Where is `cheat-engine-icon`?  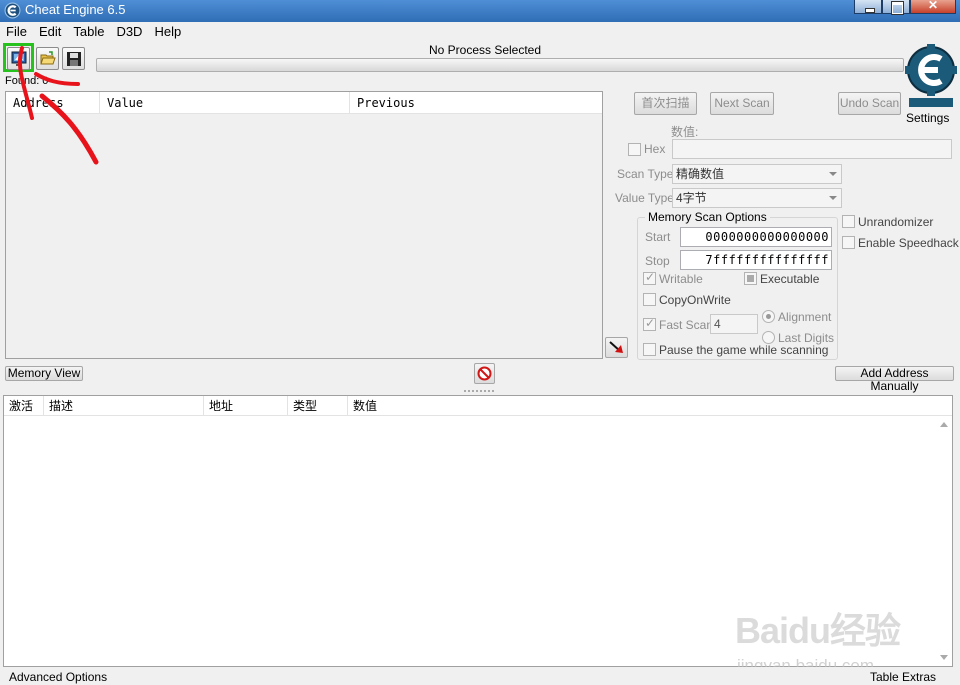 cheat-engine-icon is located at coordinates (12, 10).